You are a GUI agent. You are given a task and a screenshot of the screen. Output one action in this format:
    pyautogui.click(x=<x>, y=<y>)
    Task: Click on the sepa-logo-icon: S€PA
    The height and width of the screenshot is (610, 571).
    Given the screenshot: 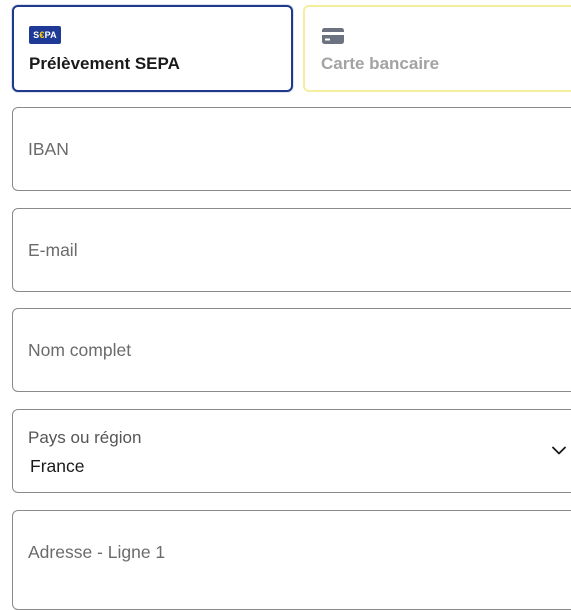 What is the action you would take?
    pyautogui.click(x=45, y=35)
    